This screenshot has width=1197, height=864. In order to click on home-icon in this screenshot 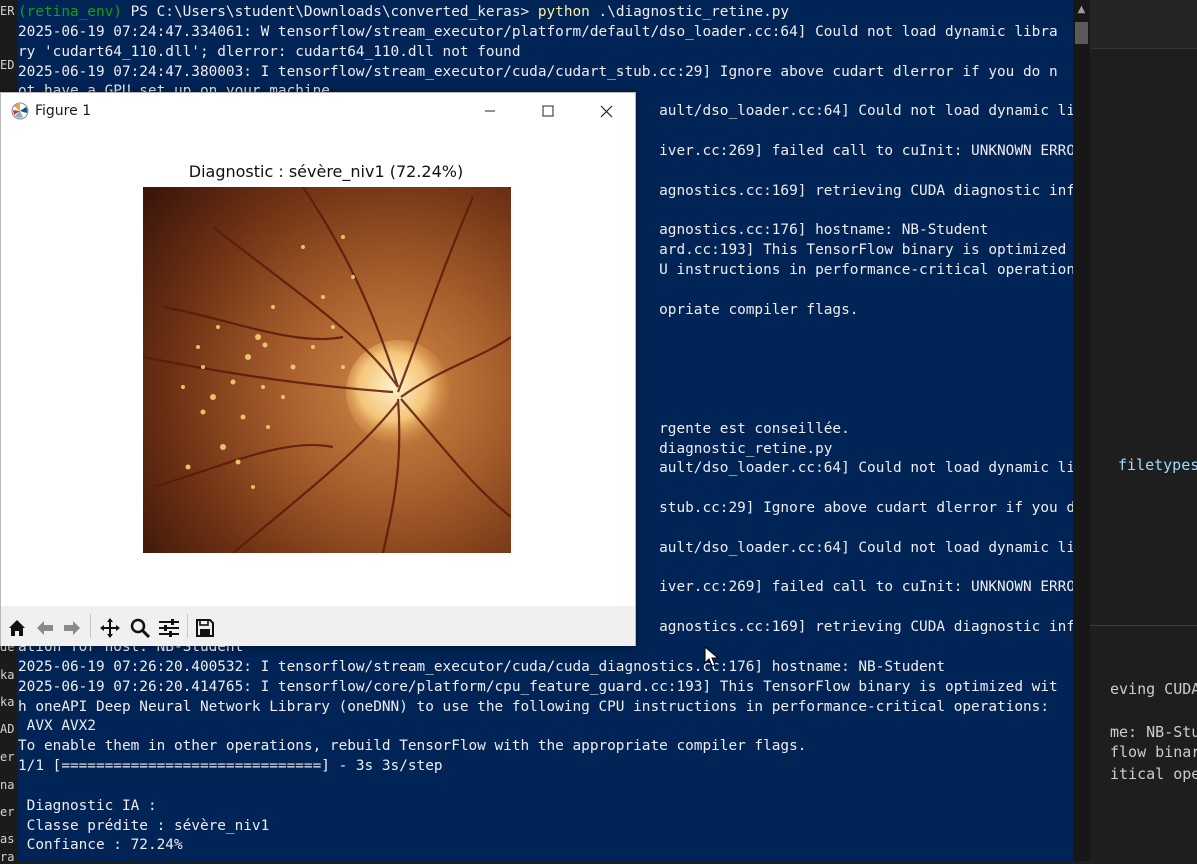, I will do `click(17, 628)`.